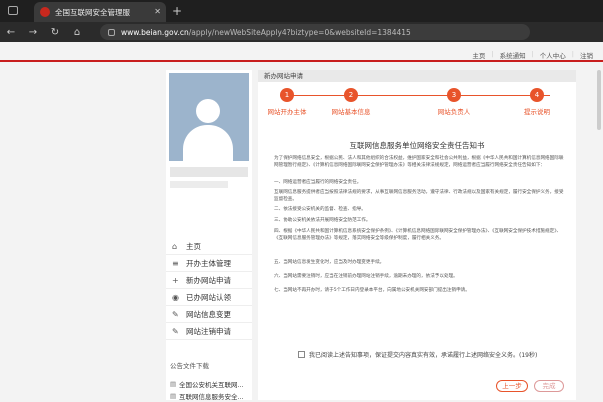 This screenshot has width=603, height=402. What do you see at coordinates (512, 386) in the screenshot?
I see `prev-button: 上一步` at bounding box center [512, 386].